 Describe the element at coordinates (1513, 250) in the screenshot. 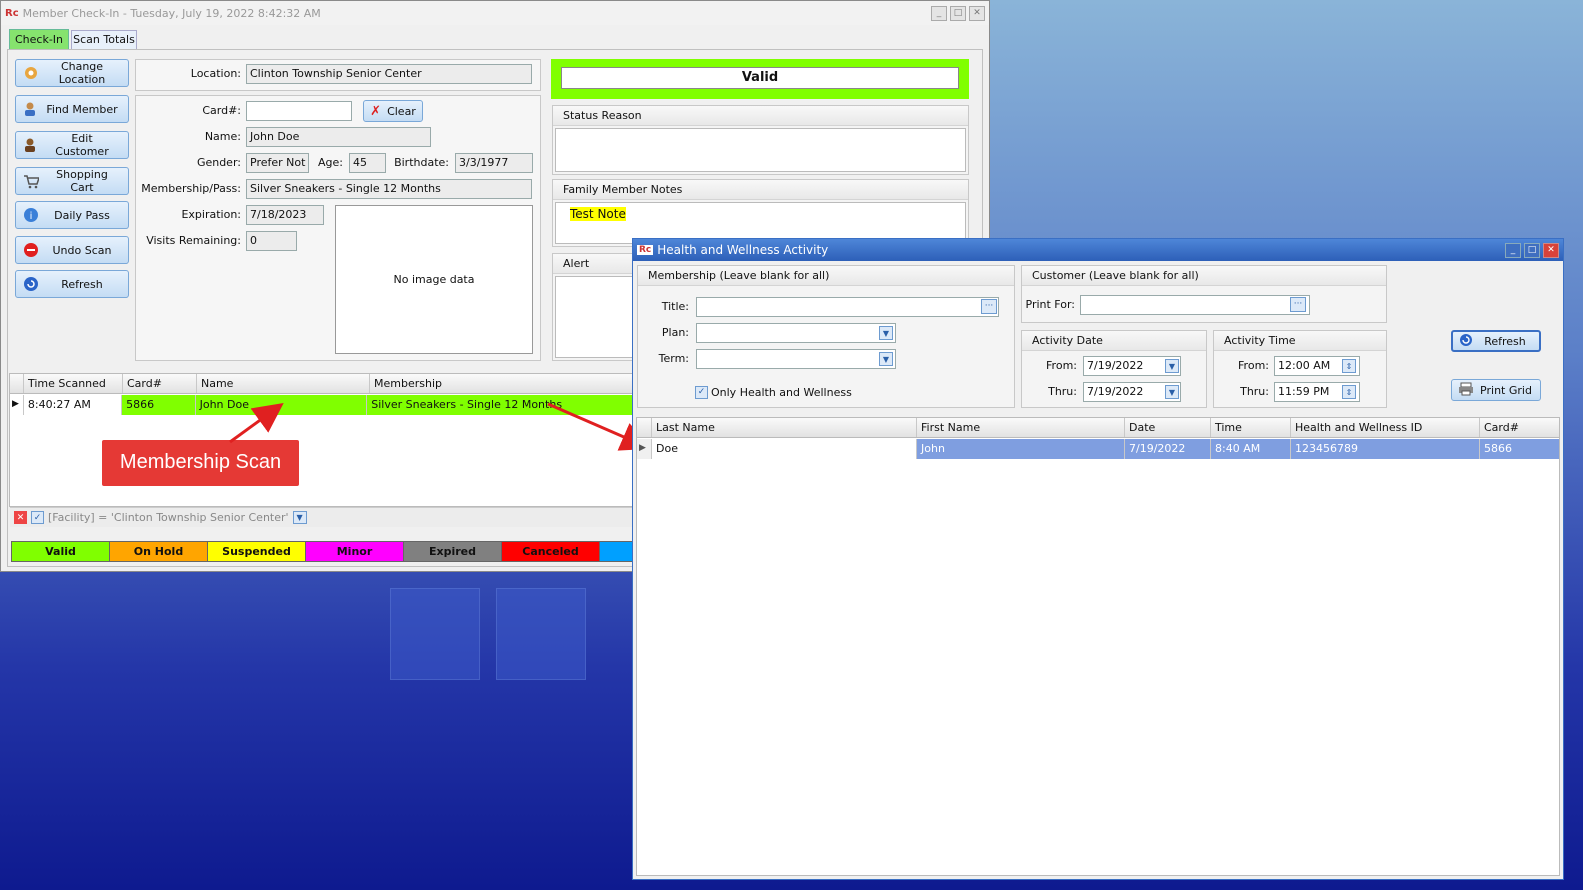

I see `hw-minimize-button: _` at that location.